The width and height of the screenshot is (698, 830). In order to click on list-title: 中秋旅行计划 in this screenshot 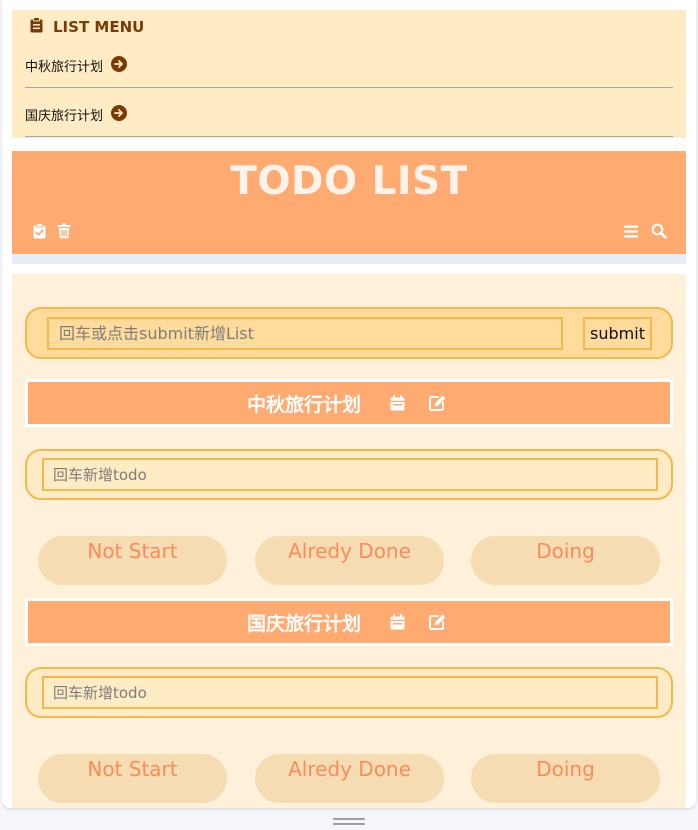, I will do `click(303, 404)`.